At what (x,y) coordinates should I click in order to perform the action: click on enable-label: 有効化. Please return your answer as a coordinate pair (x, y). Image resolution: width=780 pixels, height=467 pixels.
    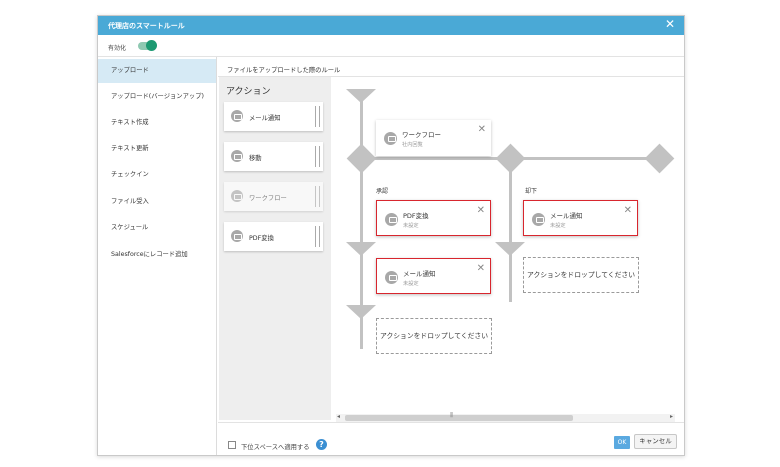
    Looking at the image, I should click on (117, 48).